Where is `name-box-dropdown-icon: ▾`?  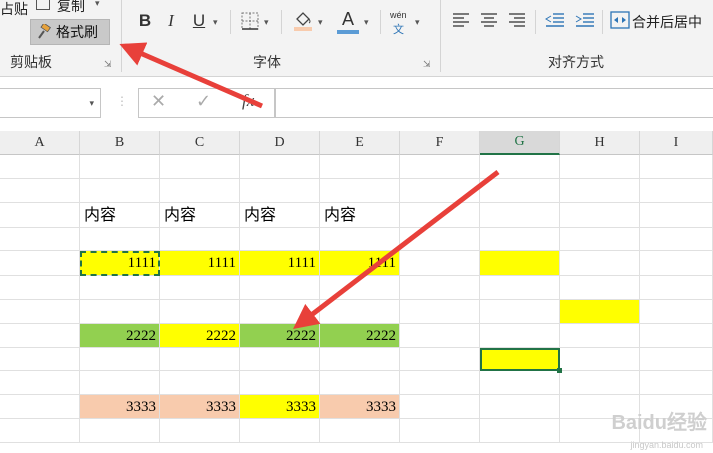 name-box-dropdown-icon: ▾ is located at coordinates (91, 103).